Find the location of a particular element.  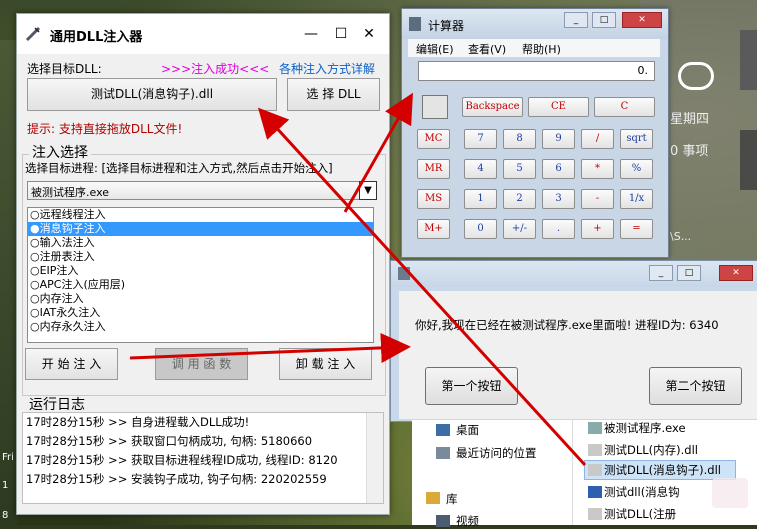

file-item: 测试DLL(内存).dll is located at coordinates (651, 450).